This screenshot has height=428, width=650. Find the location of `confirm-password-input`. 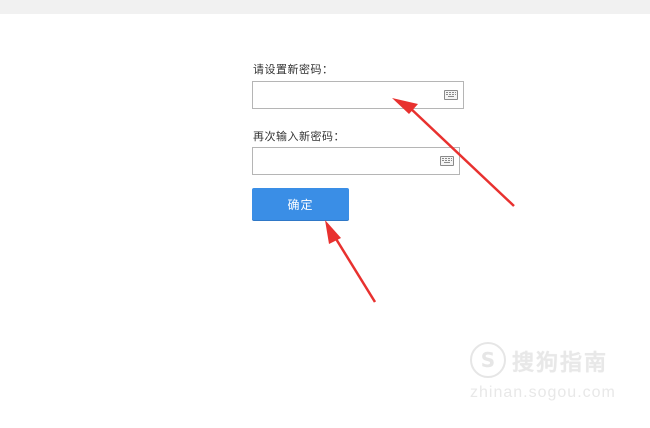

confirm-password-input is located at coordinates (349, 161).